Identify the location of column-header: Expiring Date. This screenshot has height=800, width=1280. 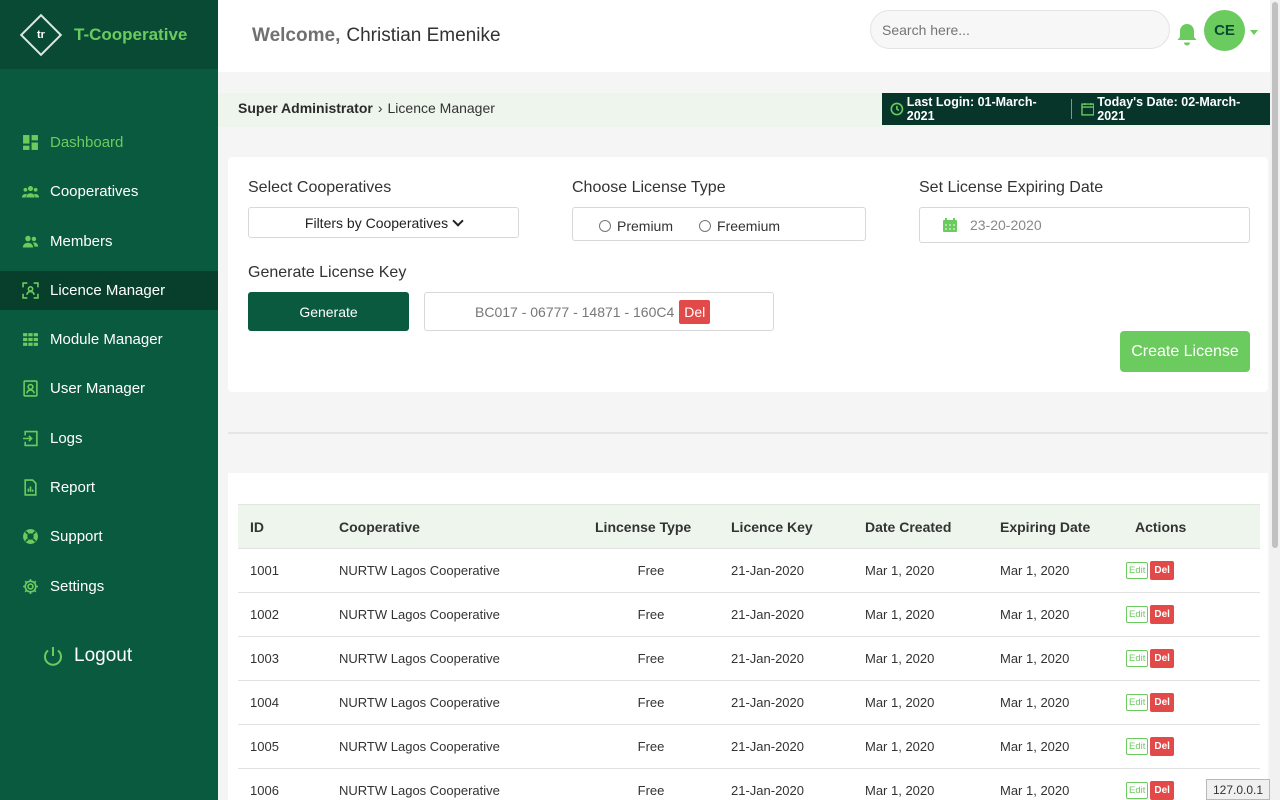
(1055, 526).